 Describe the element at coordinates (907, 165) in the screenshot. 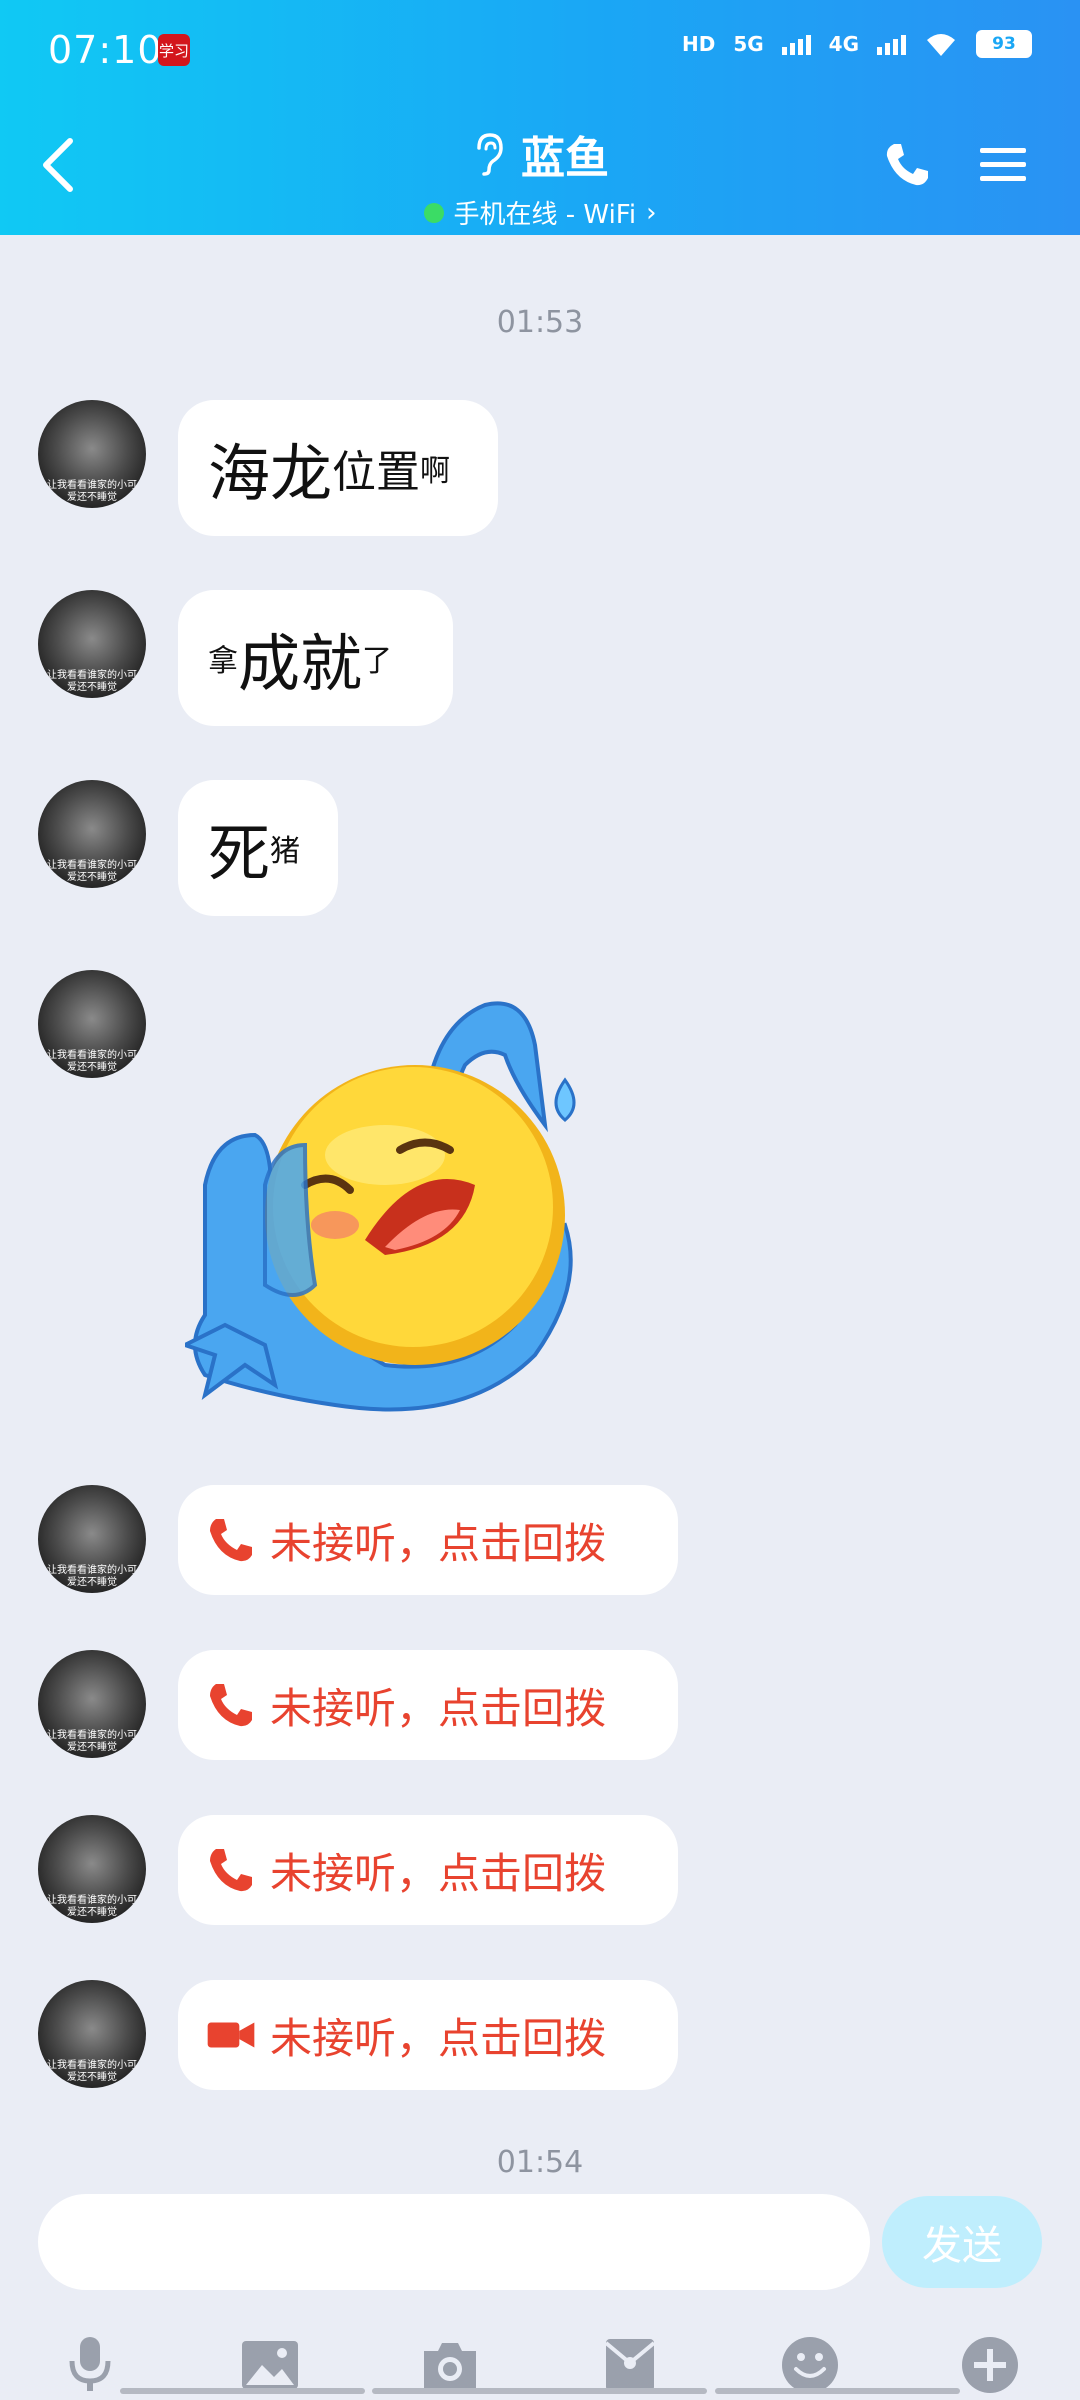

I see `phone-call-icon` at that location.